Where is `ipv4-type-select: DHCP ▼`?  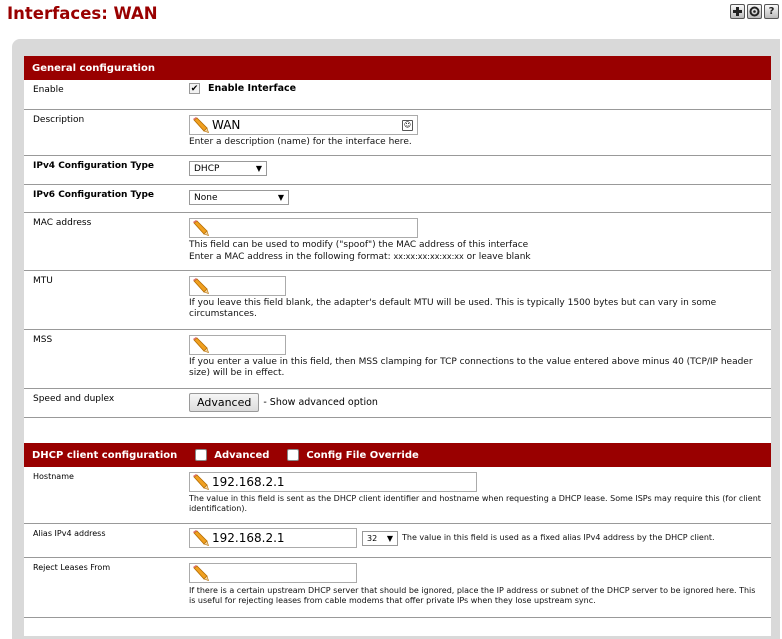 ipv4-type-select: DHCP ▼ is located at coordinates (228, 168).